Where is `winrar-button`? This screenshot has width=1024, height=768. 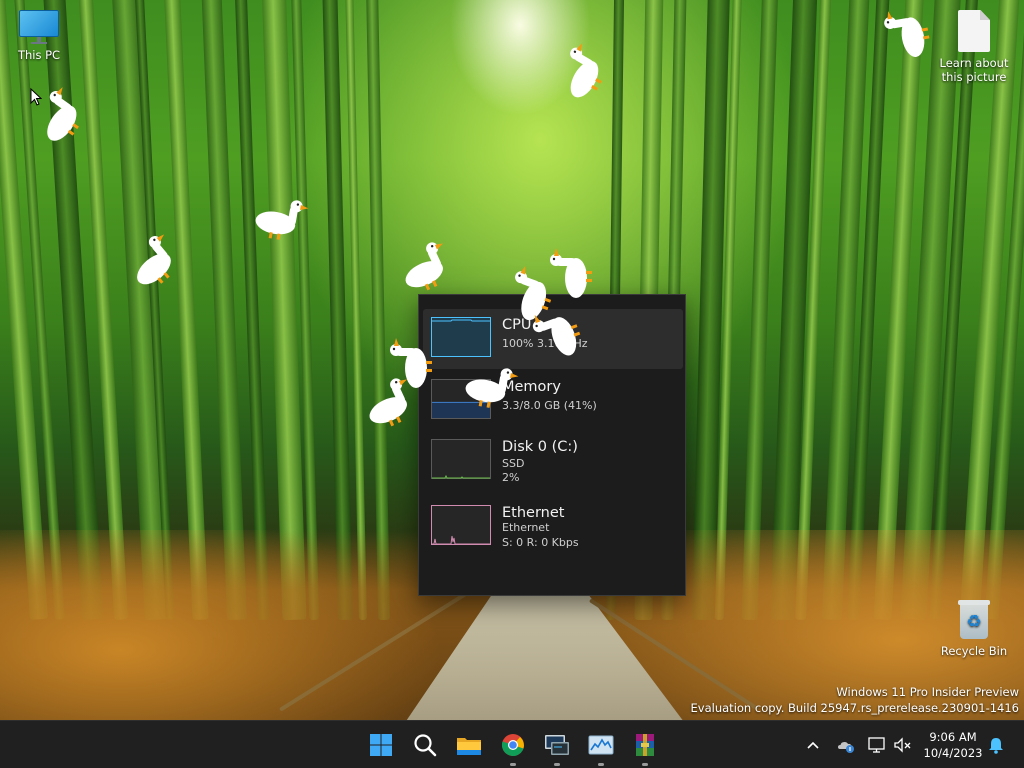
winrar-button is located at coordinates (645, 748).